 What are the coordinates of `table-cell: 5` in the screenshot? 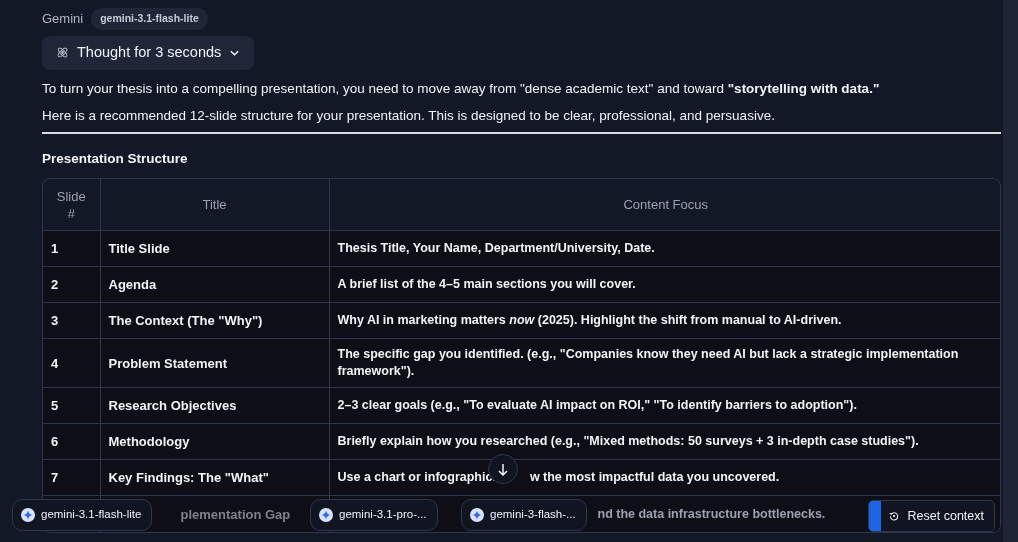 It's located at (71, 405).